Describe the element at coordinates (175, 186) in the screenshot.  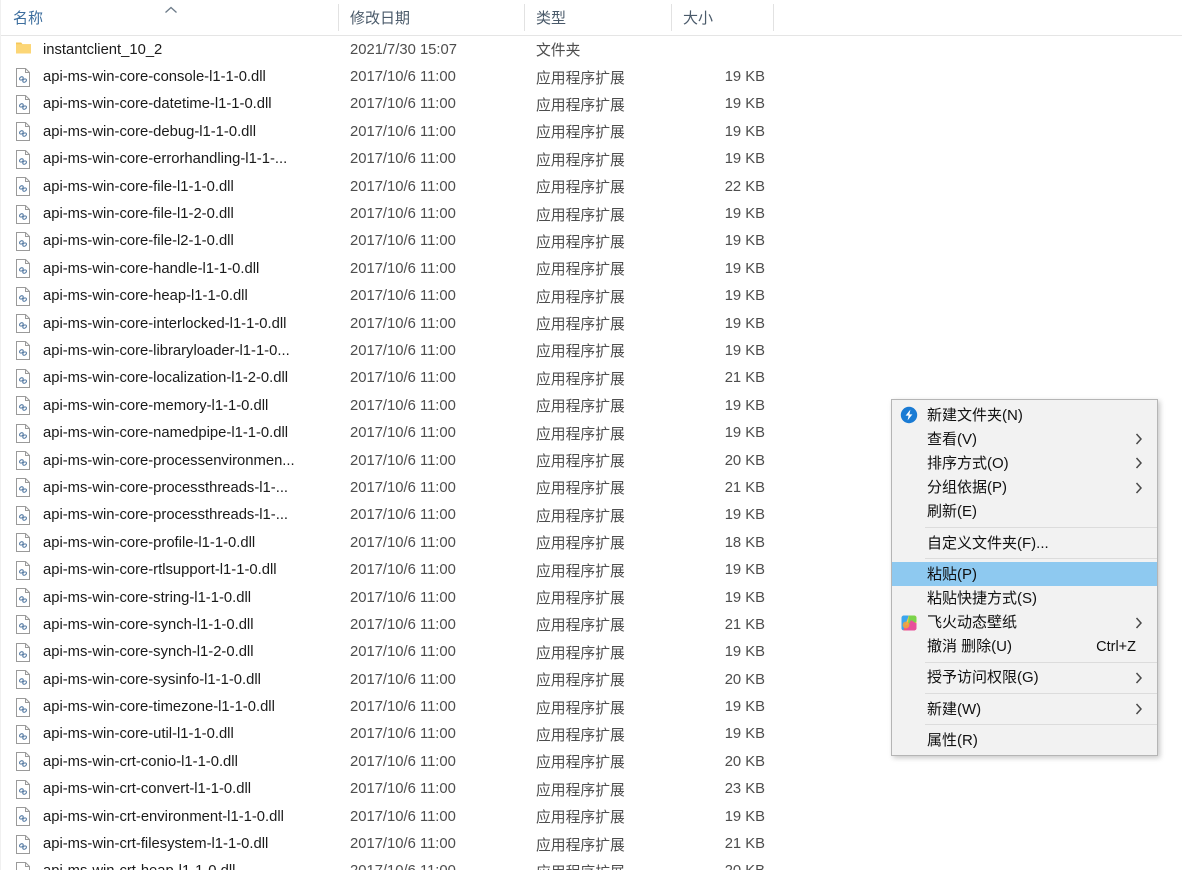
I see `file-name-cell: api-ms-win-core-file-l1-1-0.dll` at that location.